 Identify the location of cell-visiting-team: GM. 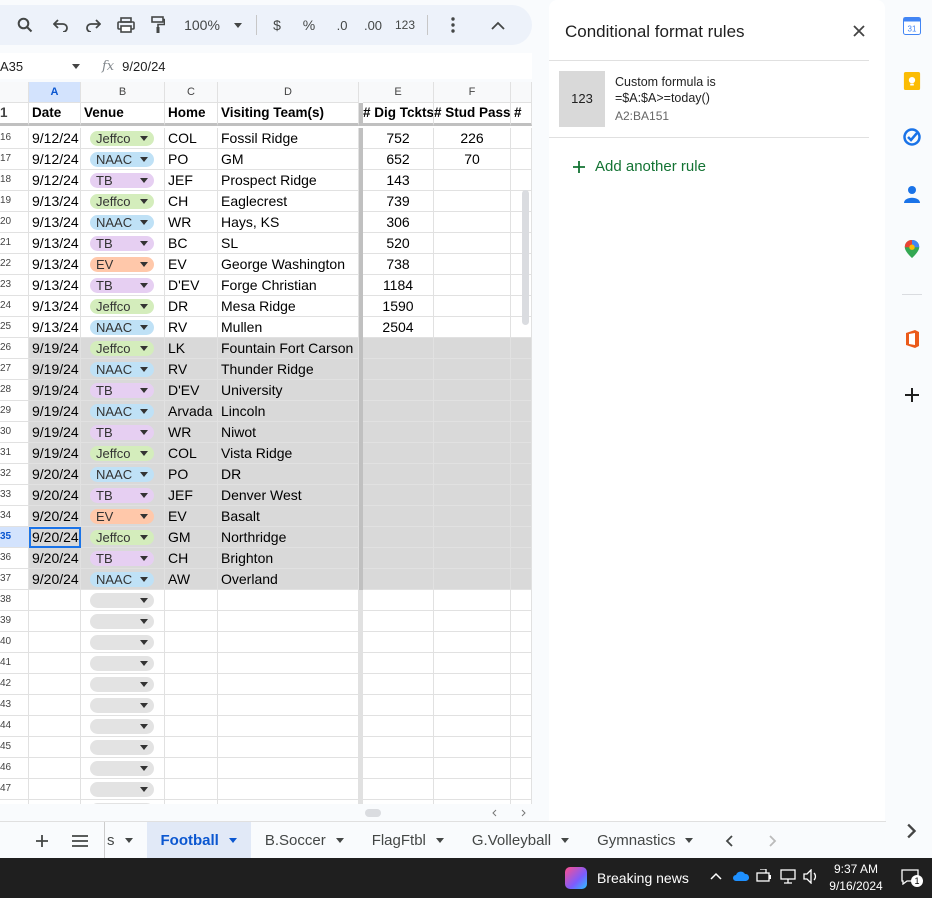
(288, 159).